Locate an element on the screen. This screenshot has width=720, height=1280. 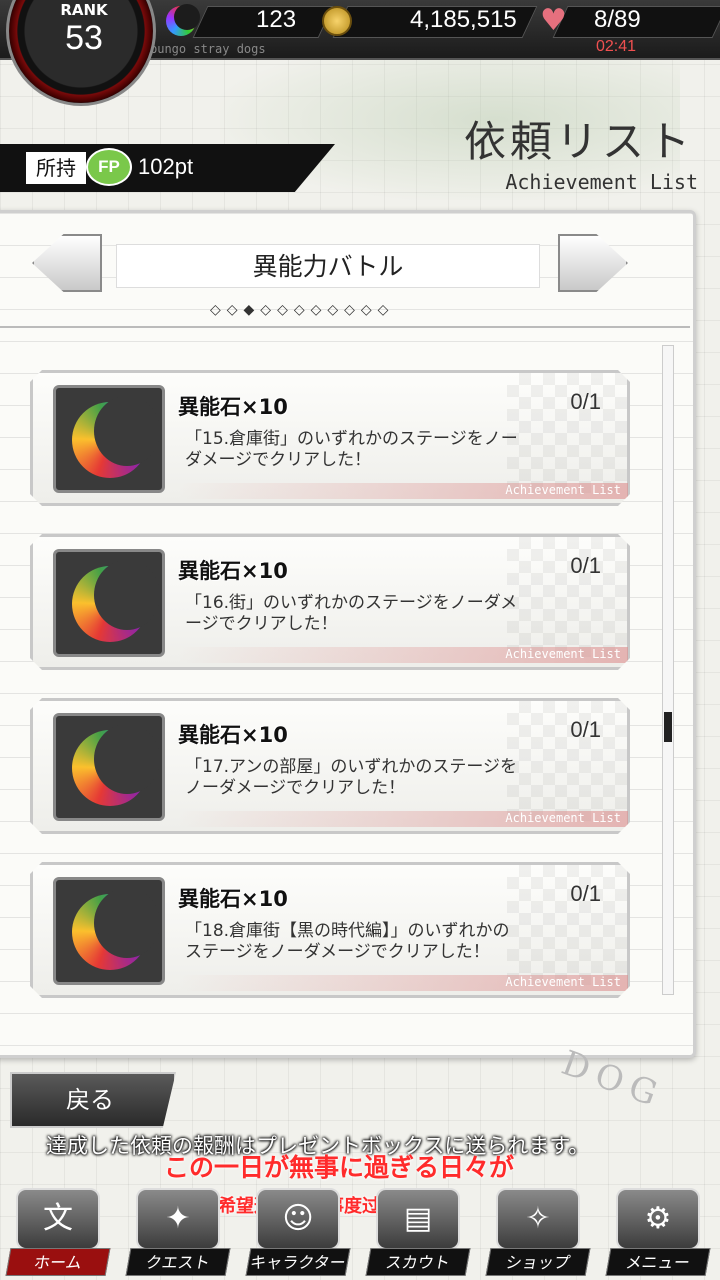
scrollbar-thumb is located at coordinates (668, 727).